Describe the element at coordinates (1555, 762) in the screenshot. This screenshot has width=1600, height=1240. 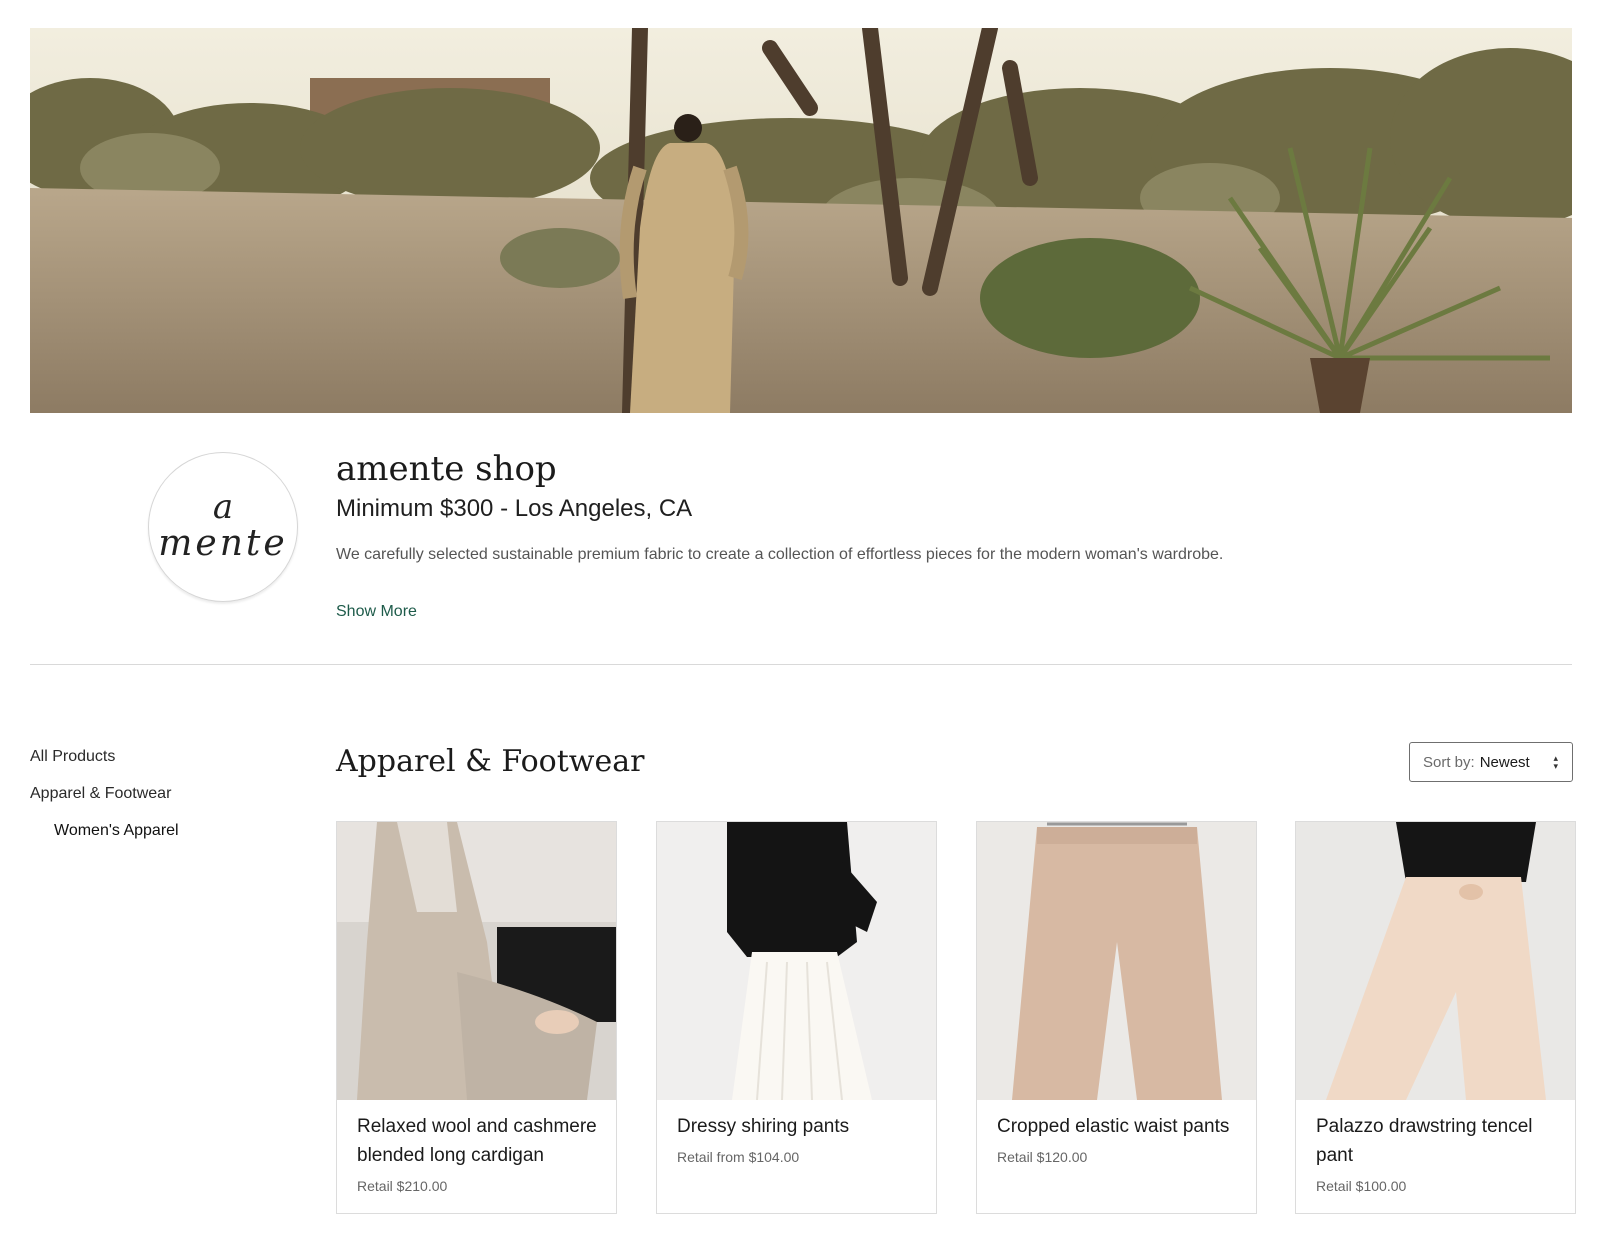
I see `chevron-up-down-icon: ▴ ▾` at that location.